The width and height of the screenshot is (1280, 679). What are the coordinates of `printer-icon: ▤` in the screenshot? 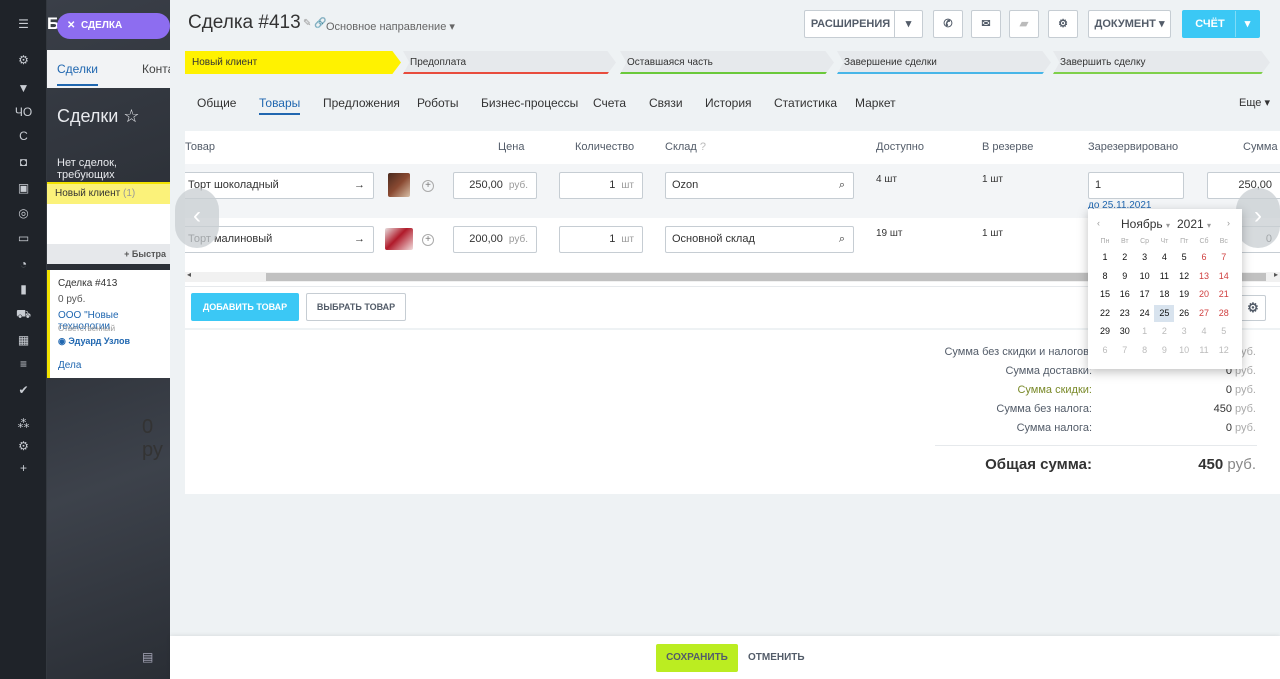 It's located at (147, 657).